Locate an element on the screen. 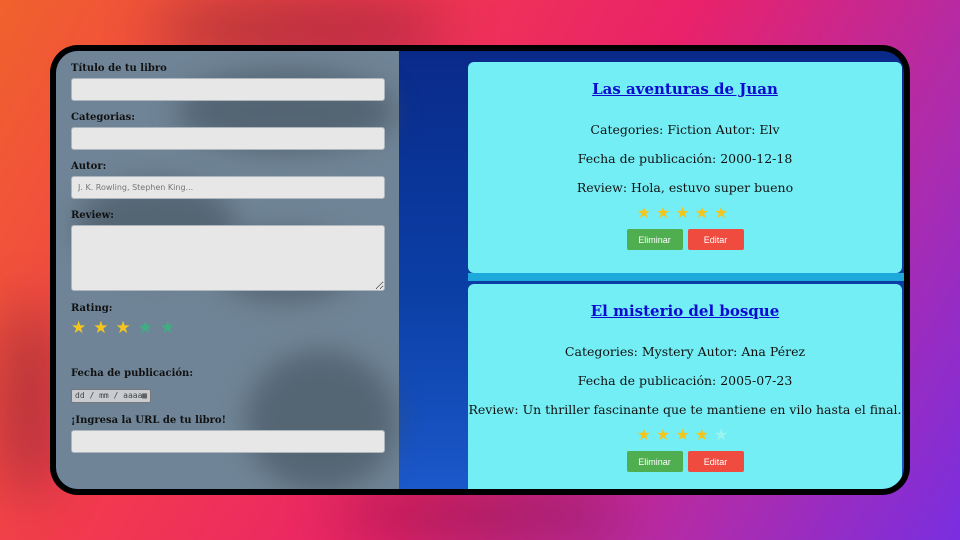 This screenshot has width=960, height=540. categories-label: Categorias: is located at coordinates (103, 117).